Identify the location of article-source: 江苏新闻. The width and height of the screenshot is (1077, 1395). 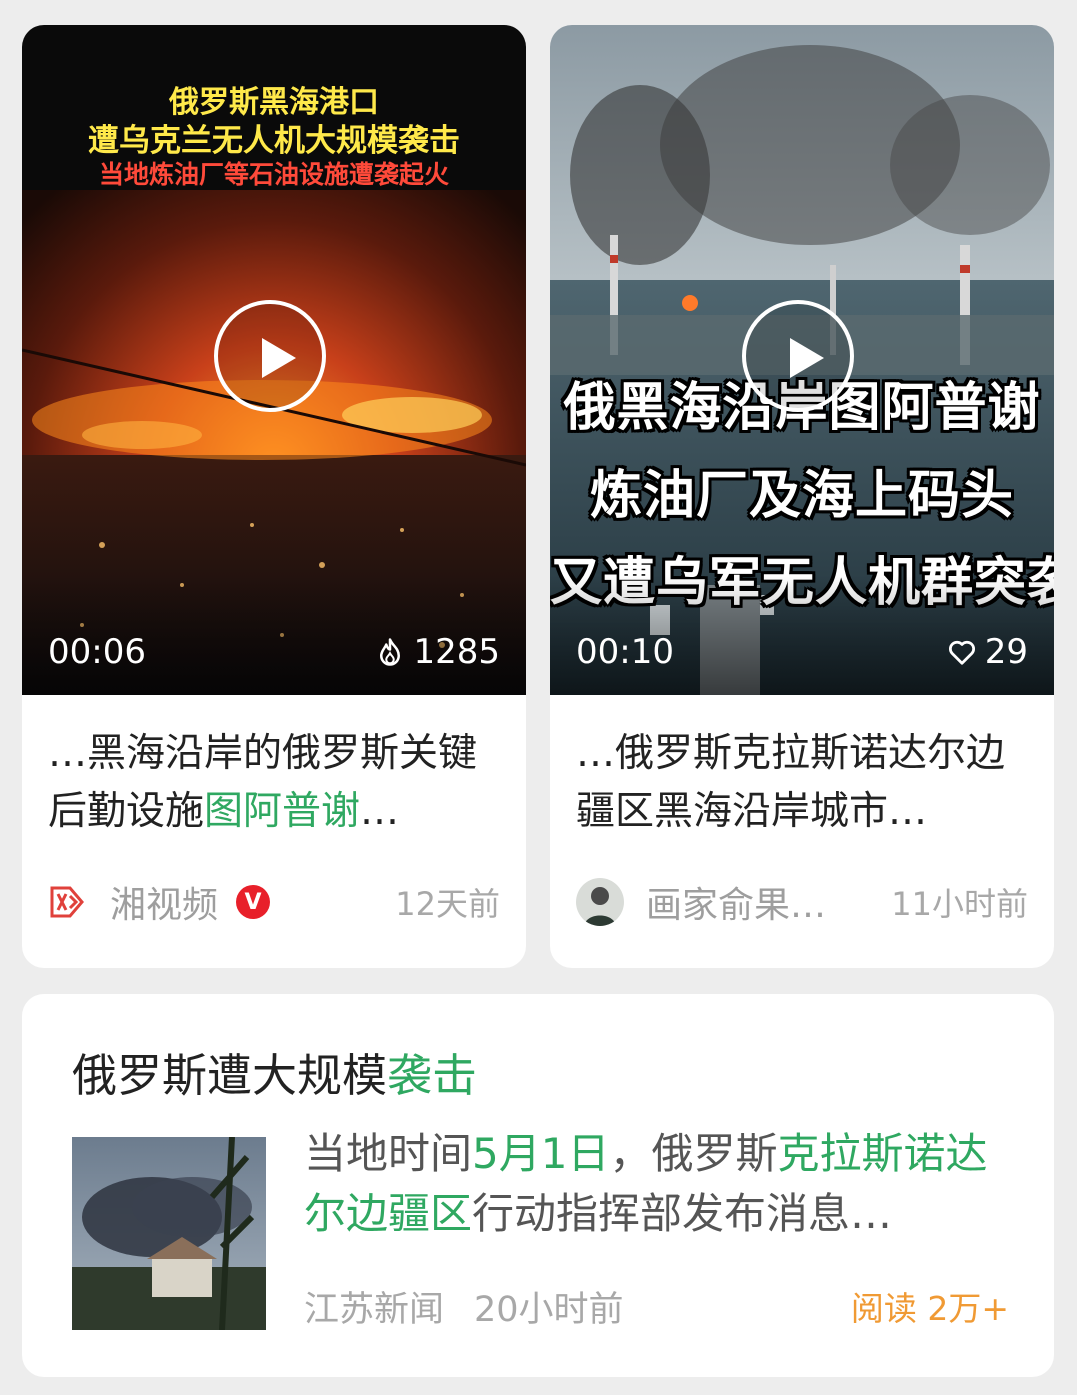
(374, 1306).